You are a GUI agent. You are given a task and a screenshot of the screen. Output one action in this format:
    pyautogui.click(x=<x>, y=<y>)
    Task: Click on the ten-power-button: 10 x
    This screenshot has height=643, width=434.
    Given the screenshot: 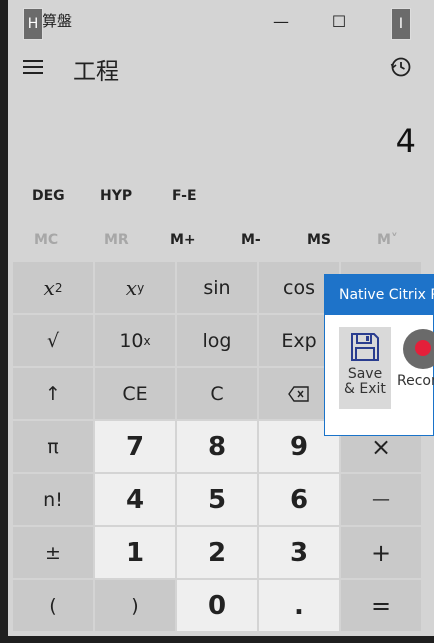 What is the action you would take?
    pyautogui.click(x=135, y=340)
    